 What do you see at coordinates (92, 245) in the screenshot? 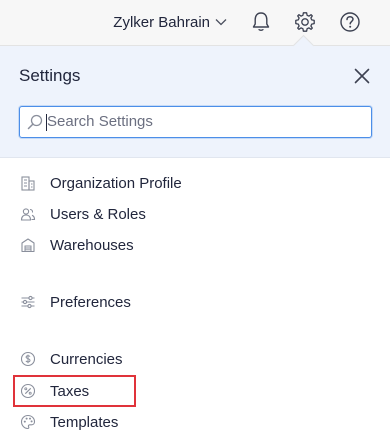
I see `menu-item-label: Warehouses` at bounding box center [92, 245].